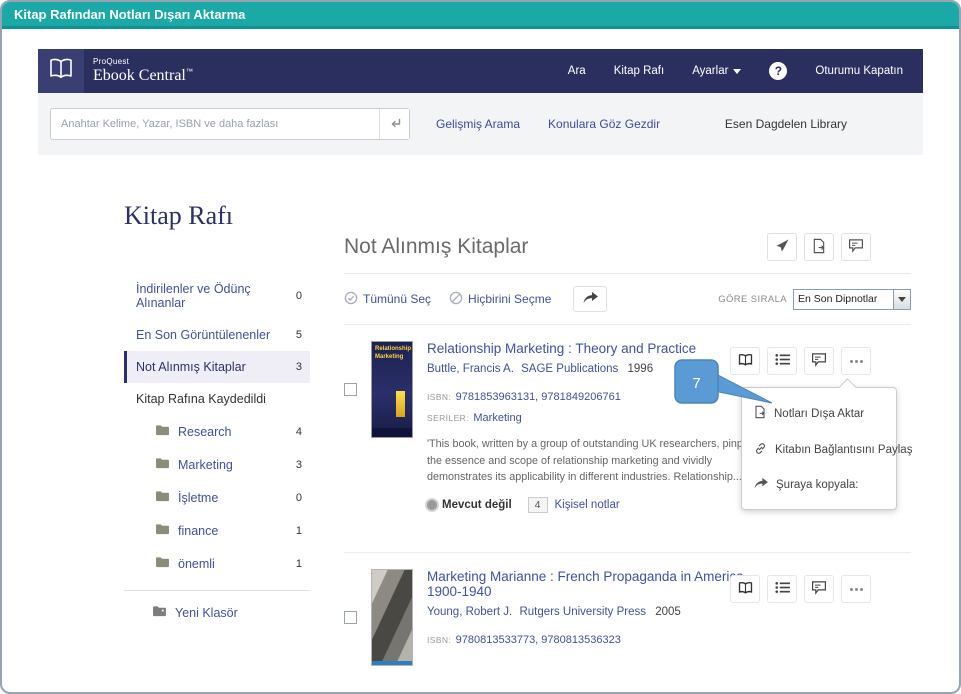  Describe the element at coordinates (587, 505) in the screenshot. I see `notes-label: Kişisel notlar` at that location.